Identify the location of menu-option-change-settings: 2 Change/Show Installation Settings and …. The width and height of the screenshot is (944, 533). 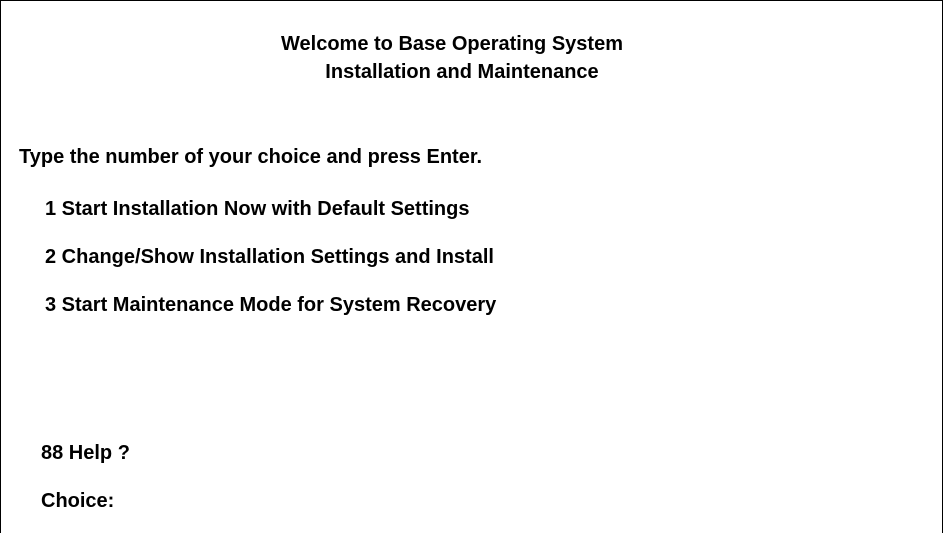
(269, 257).